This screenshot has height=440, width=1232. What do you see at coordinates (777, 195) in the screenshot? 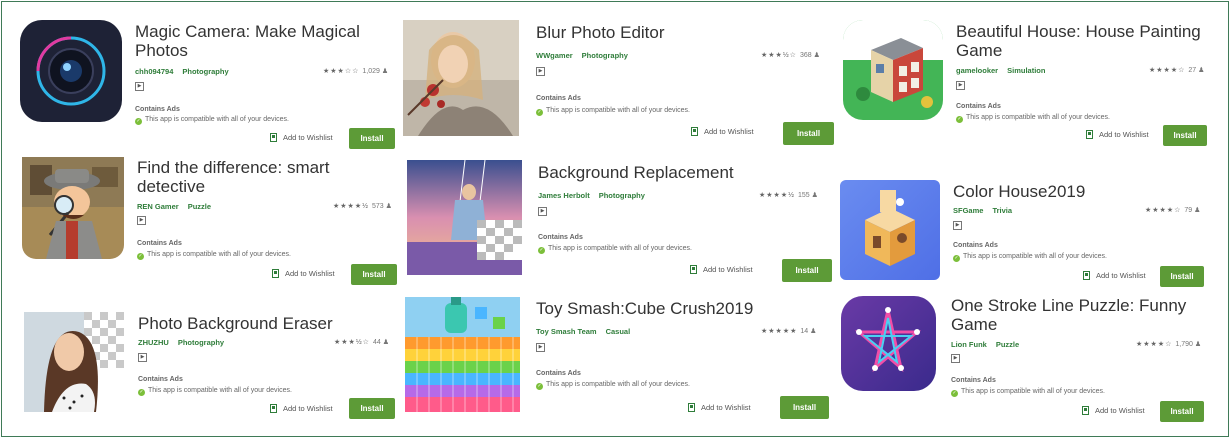
I see `rating-stars: ★★★★½` at bounding box center [777, 195].